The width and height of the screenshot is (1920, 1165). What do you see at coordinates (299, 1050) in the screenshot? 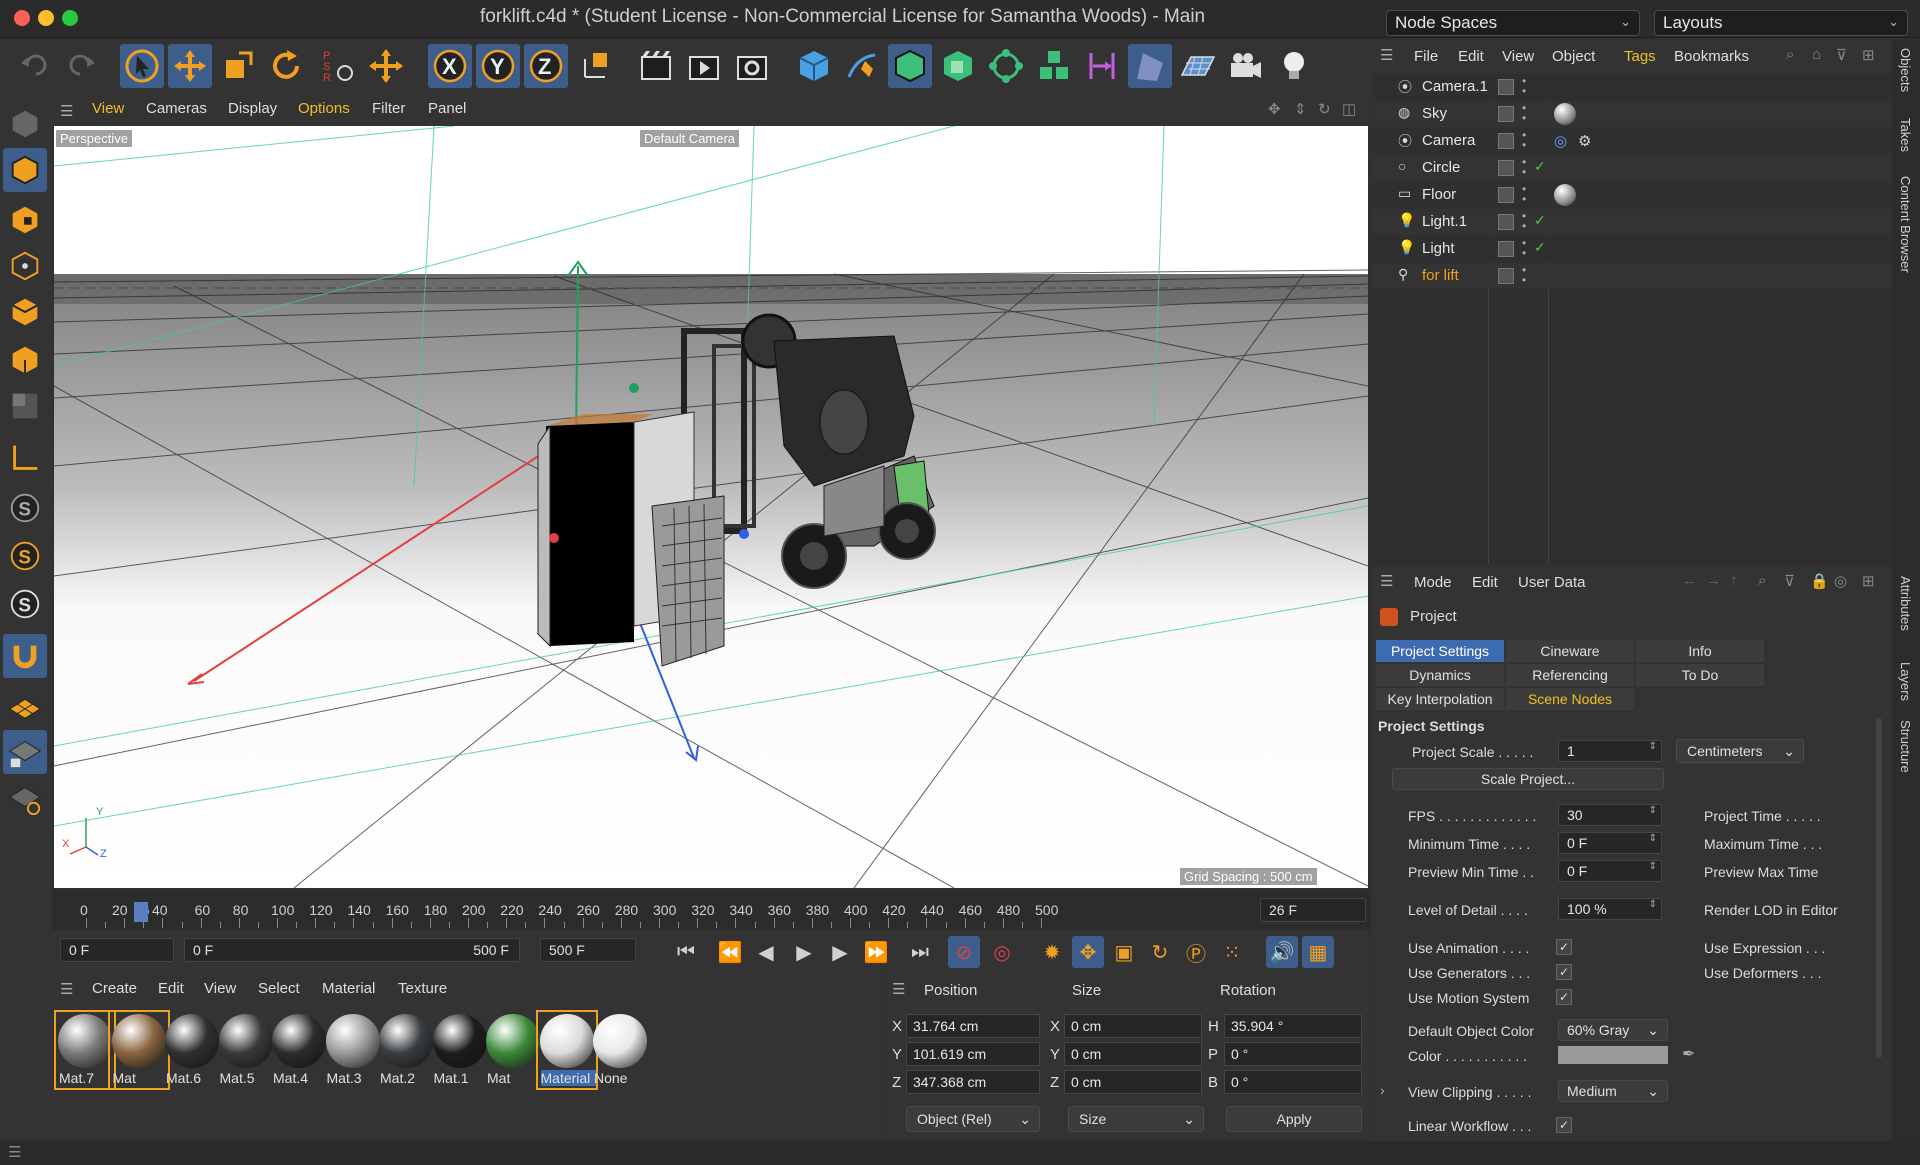
I see `material-item: Mat.4` at bounding box center [299, 1050].